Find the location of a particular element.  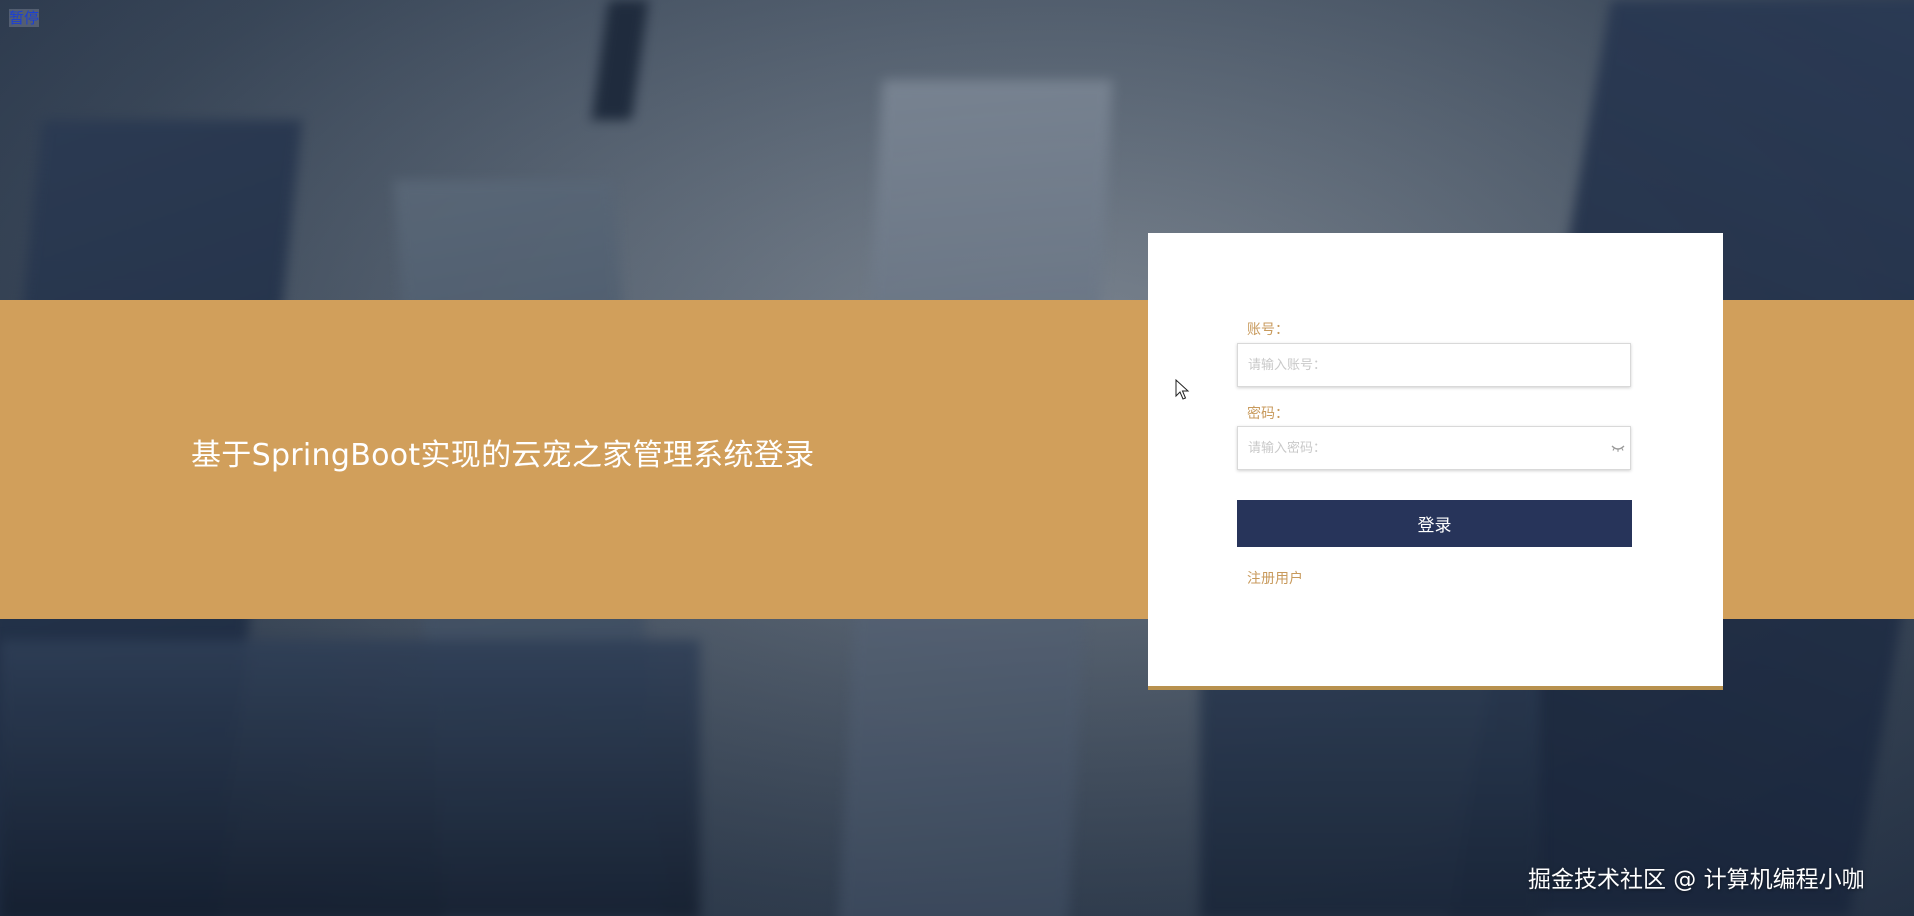

login-button: 登录 is located at coordinates (1434, 523).